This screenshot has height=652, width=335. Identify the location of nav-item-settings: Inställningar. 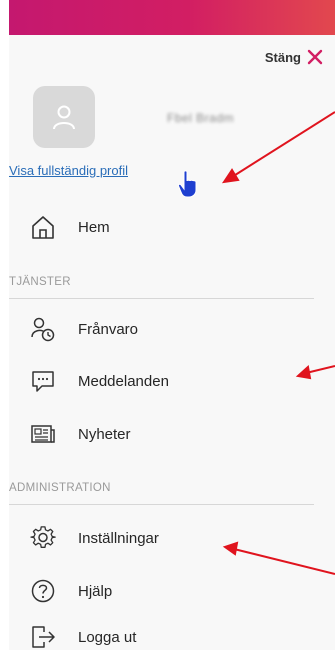
(94, 538).